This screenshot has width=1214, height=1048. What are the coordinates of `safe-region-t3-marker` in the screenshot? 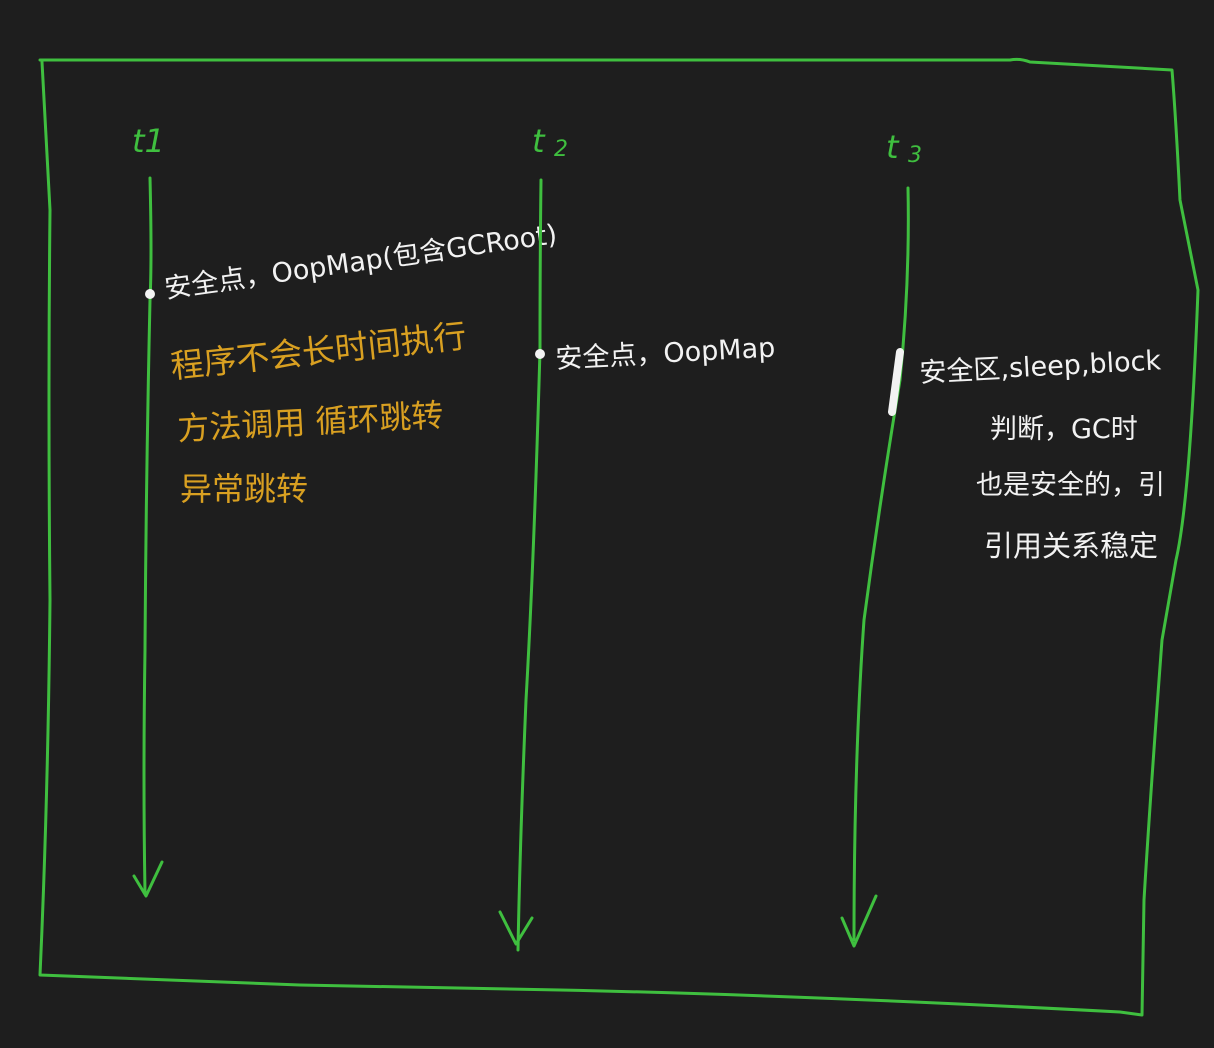 It's located at (896, 382).